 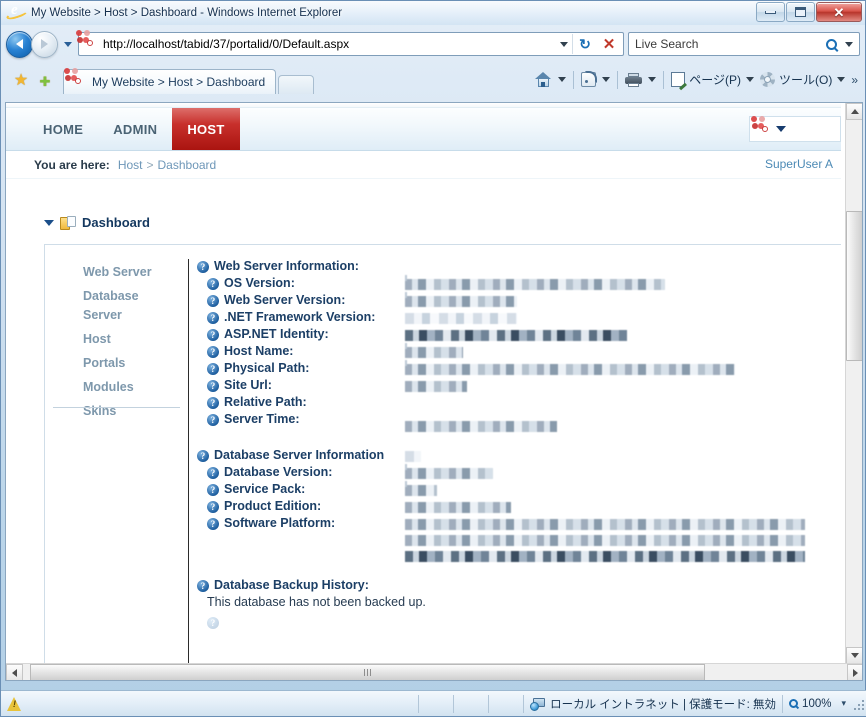 What do you see at coordinates (19, 44) in the screenshot?
I see `back-button` at bounding box center [19, 44].